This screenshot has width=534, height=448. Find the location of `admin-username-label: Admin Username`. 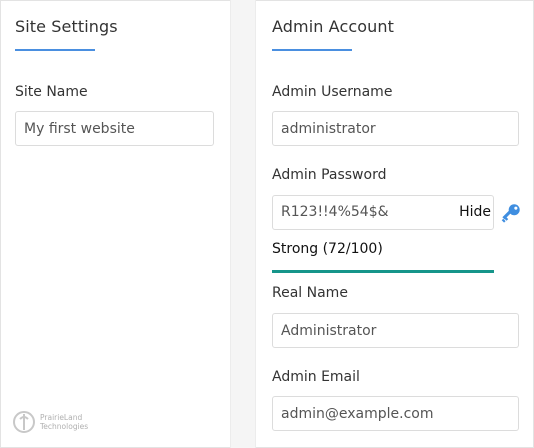

admin-username-label: Admin Username is located at coordinates (332, 92).